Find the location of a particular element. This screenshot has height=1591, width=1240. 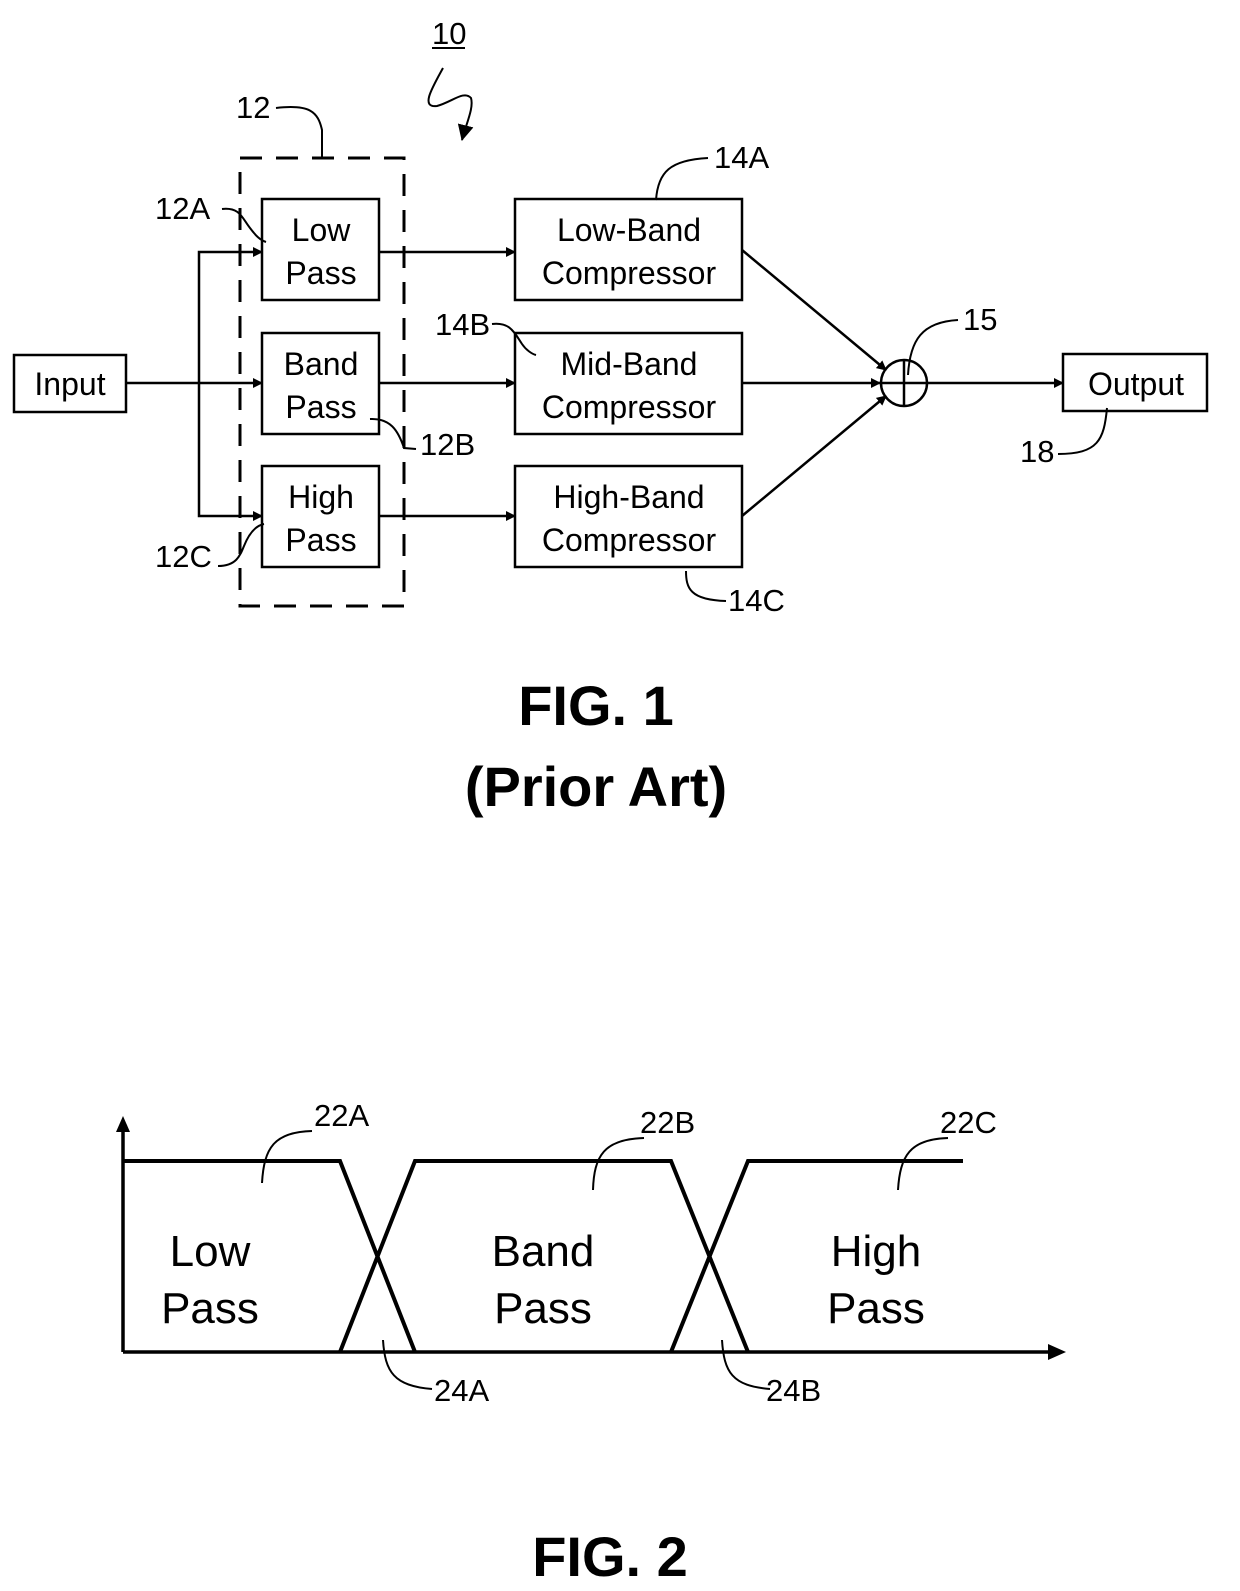

ref-label-12: 12 is located at coordinates (253, 107).